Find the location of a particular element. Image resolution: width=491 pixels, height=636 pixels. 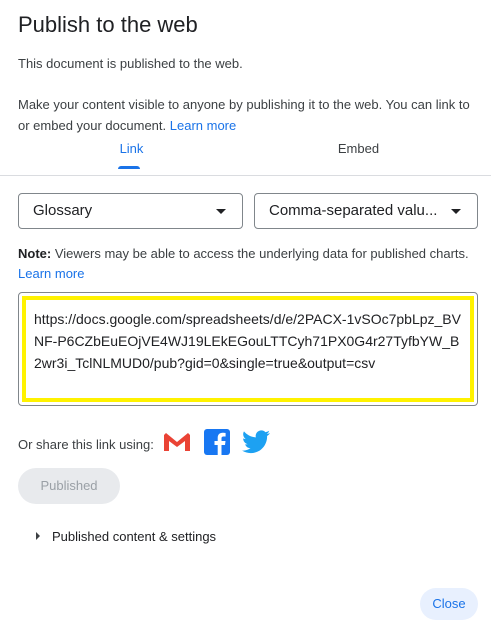

gmail-icon is located at coordinates (177, 444).